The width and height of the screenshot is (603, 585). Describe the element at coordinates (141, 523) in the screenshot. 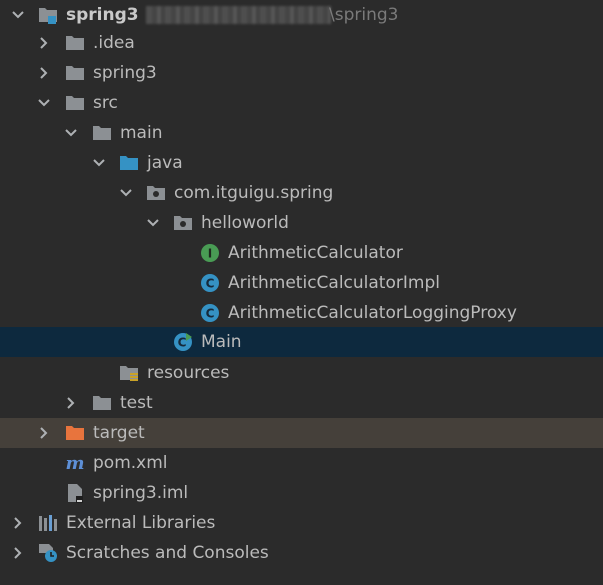

I see `tree-label: External Libraries` at that location.